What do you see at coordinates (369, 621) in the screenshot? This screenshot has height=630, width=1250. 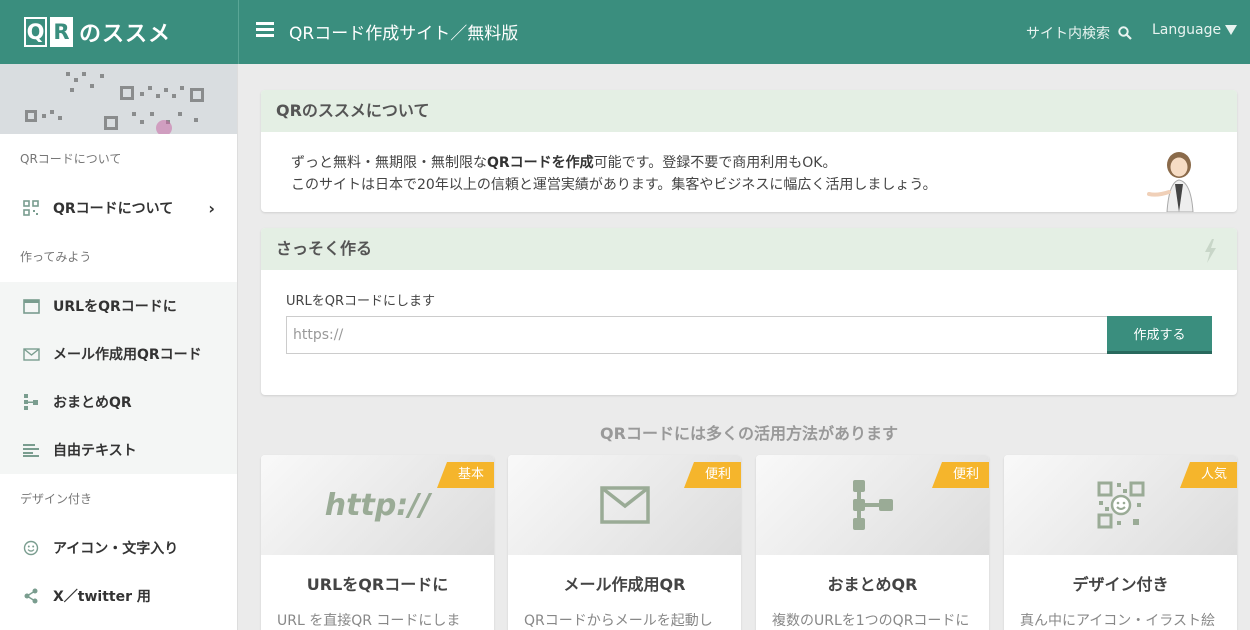 I see `card-description: URL を直接QR コードにしま` at bounding box center [369, 621].